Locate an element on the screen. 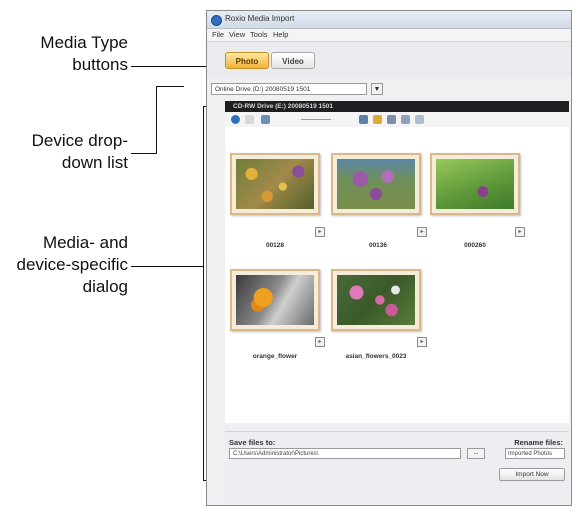 Image resolution: width=572 pixels, height=506 pixels. close-icon is located at coordinates (249, 119).